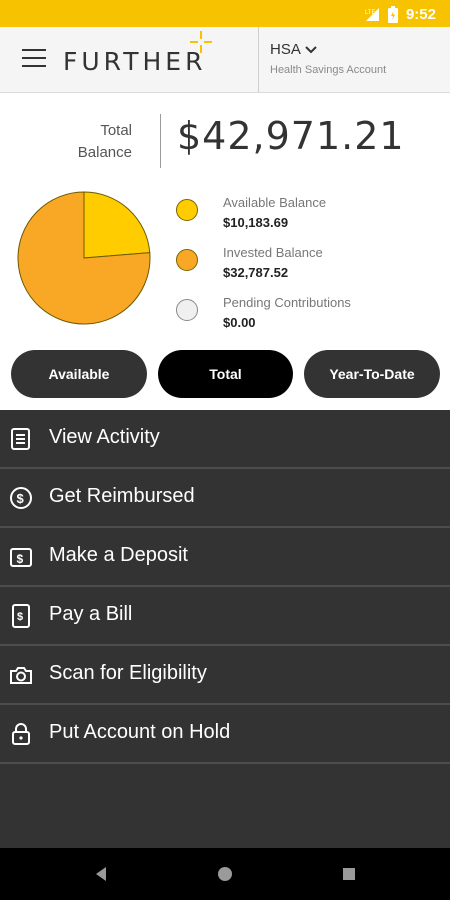  I want to click on legend-value: $10,183.69, so click(256, 222).